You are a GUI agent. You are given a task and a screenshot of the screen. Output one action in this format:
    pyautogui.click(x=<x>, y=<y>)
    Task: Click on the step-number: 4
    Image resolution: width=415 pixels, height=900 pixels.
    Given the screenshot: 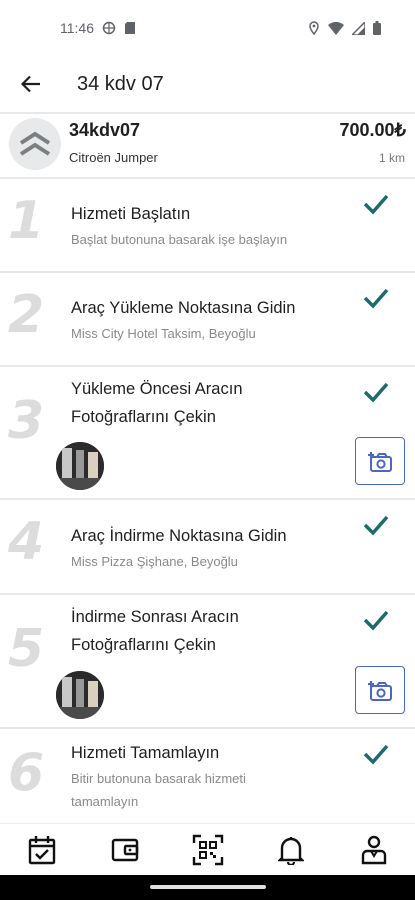 What is the action you would take?
    pyautogui.click(x=26, y=542)
    